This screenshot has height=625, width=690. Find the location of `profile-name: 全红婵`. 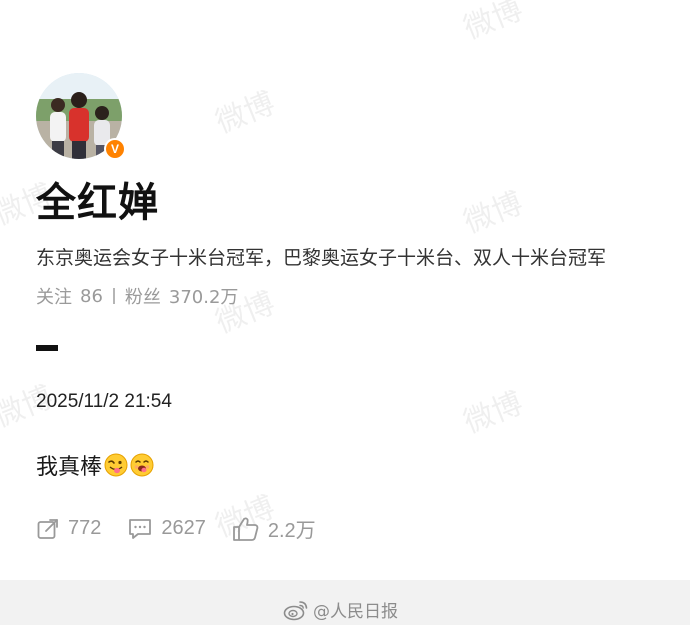

profile-name: 全红婵 is located at coordinates (97, 199).